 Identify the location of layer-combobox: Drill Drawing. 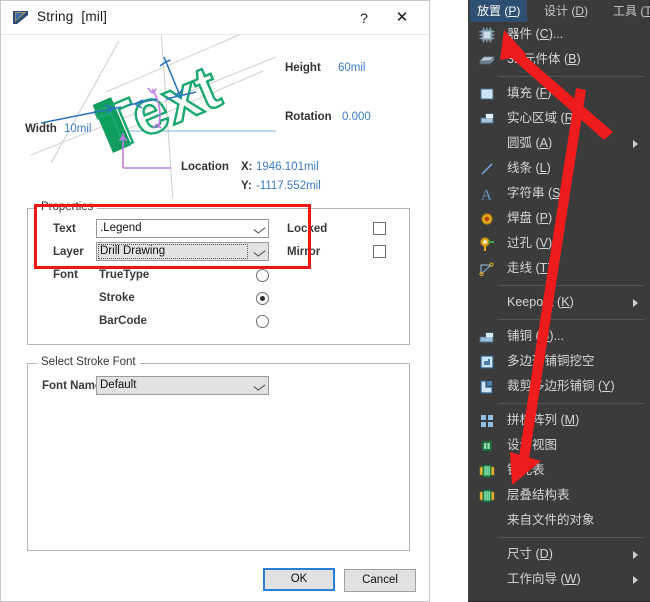
(182, 251).